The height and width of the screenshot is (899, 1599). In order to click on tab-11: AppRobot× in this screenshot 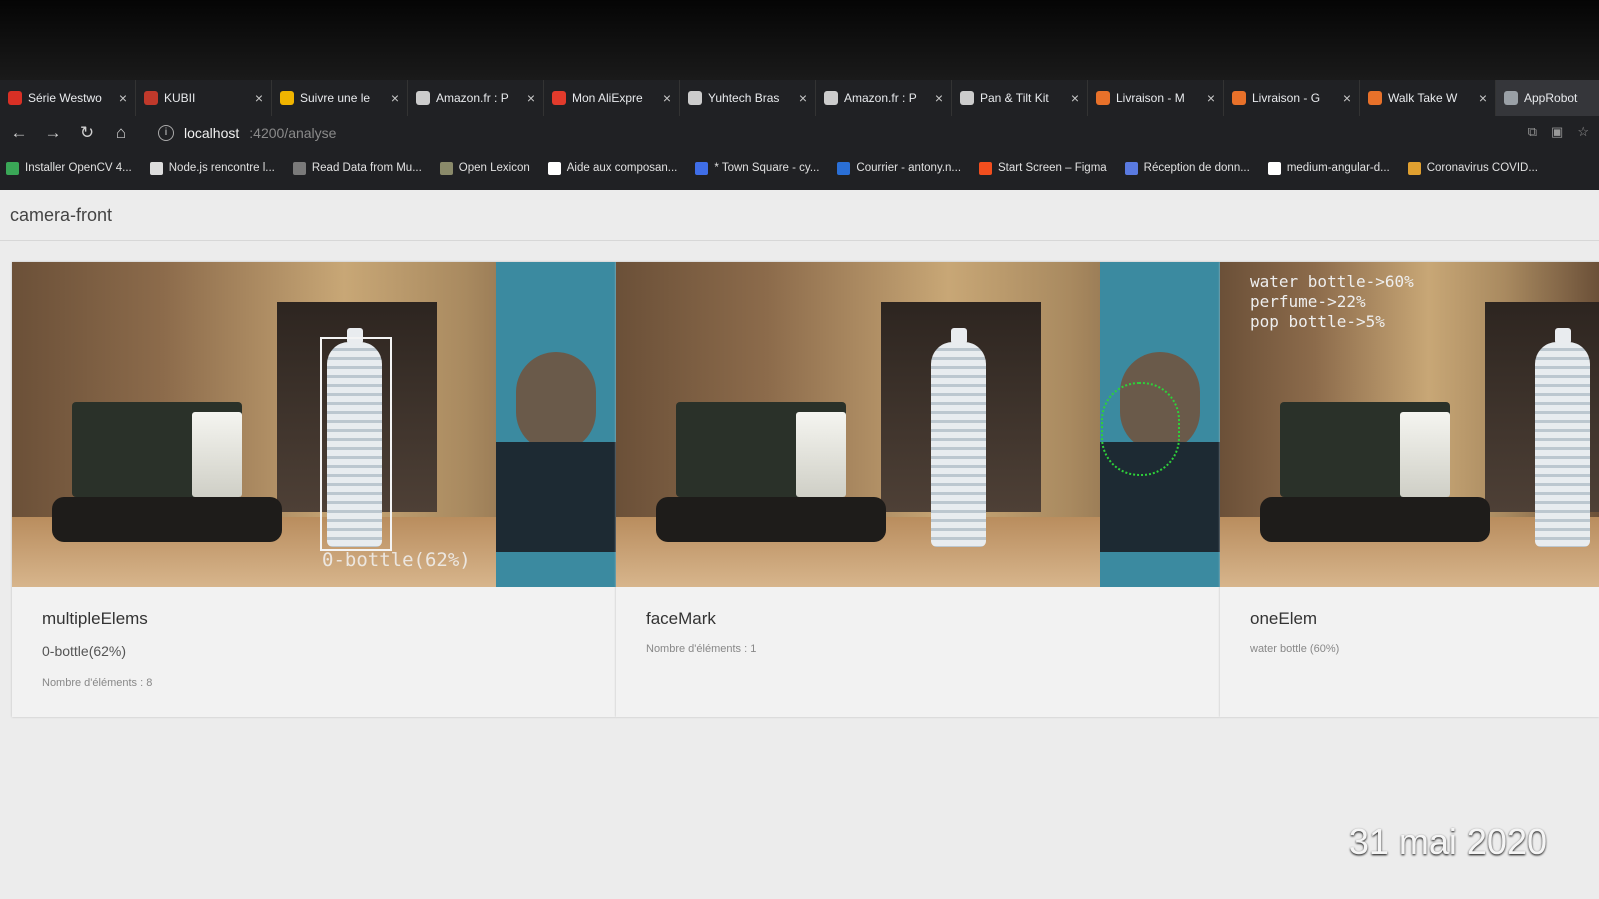, I will do `click(1547, 98)`.